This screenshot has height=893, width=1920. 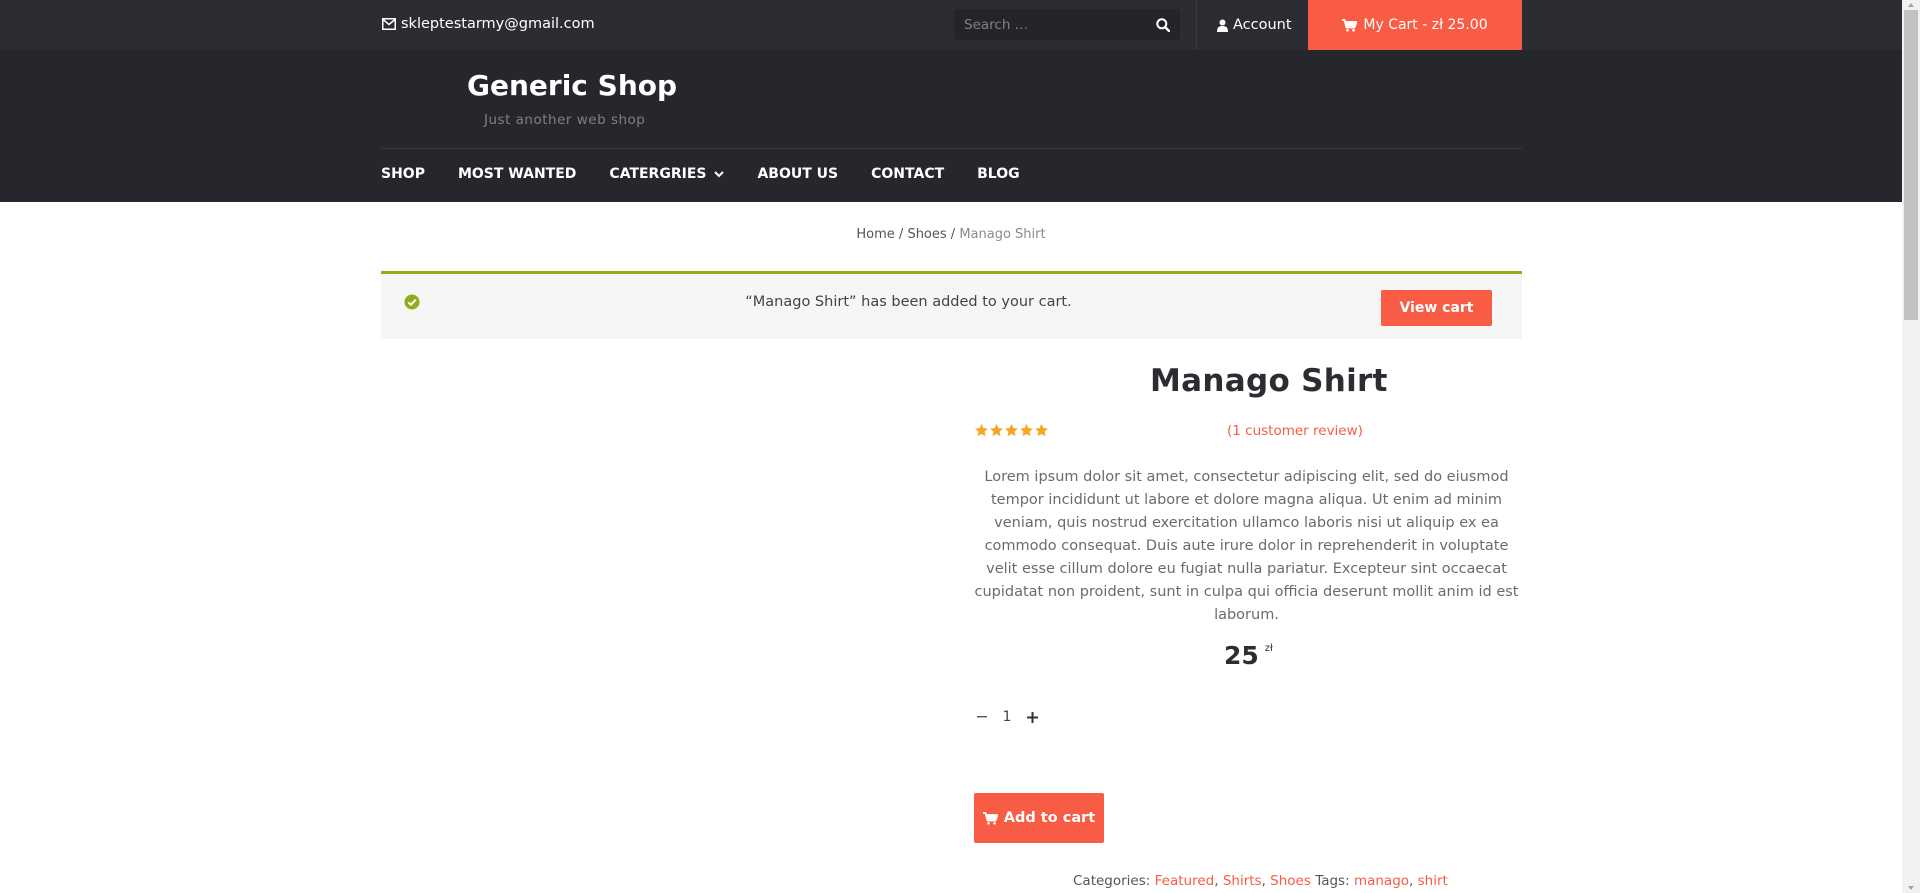 I want to click on breadcrumb-category: Shoes, so click(x=926, y=234).